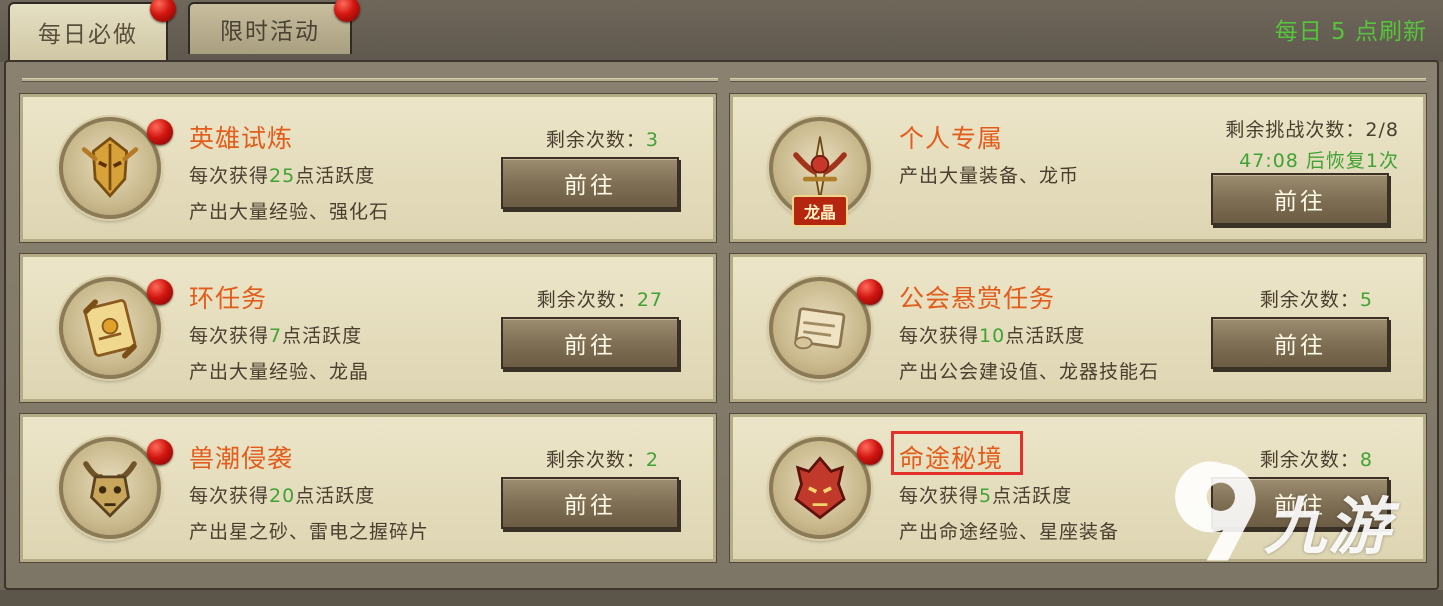 This screenshot has height=606, width=1443. I want to click on bottom-strip, so click(721, 598).